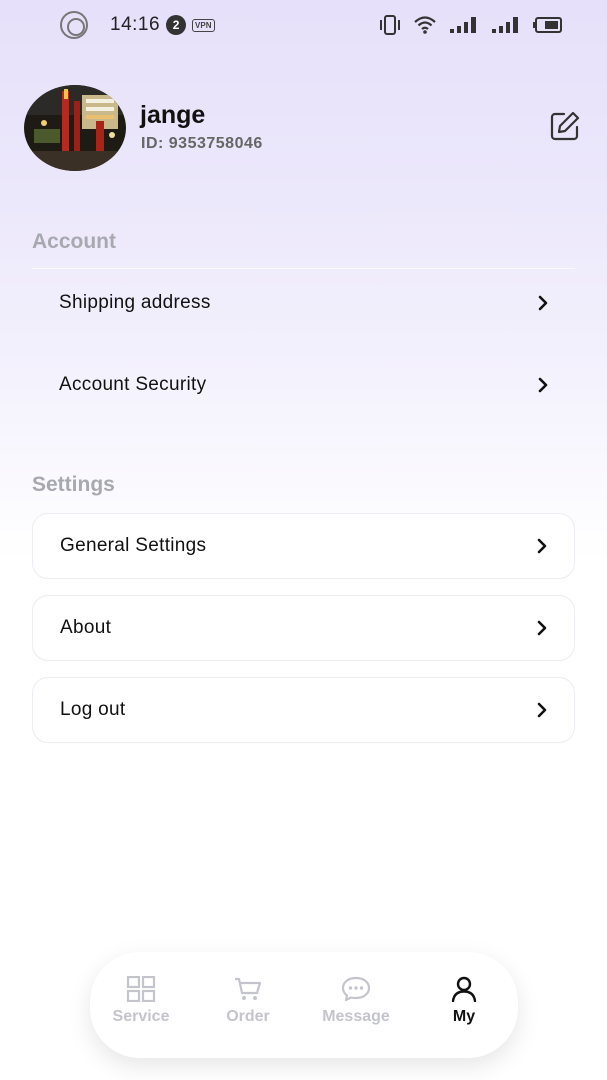  I want to click on profile-header: jange ID: 9353758046, so click(304, 129).